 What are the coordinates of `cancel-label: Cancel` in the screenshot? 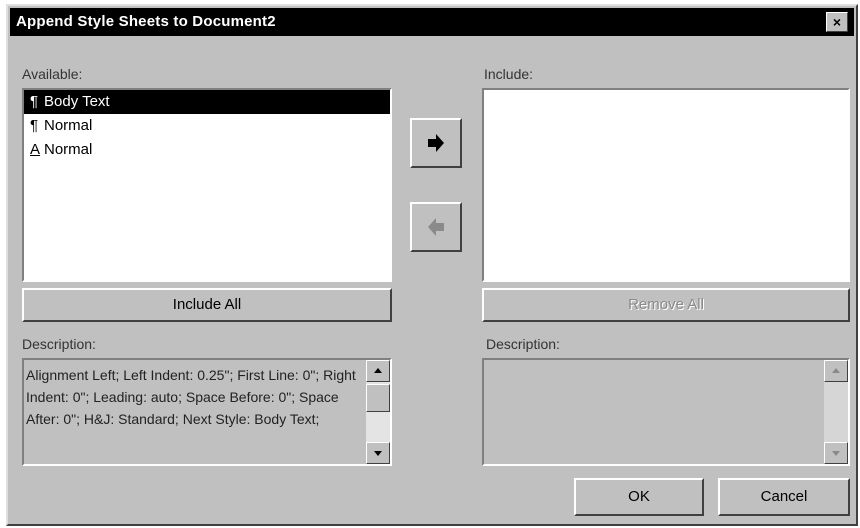 It's located at (784, 496).